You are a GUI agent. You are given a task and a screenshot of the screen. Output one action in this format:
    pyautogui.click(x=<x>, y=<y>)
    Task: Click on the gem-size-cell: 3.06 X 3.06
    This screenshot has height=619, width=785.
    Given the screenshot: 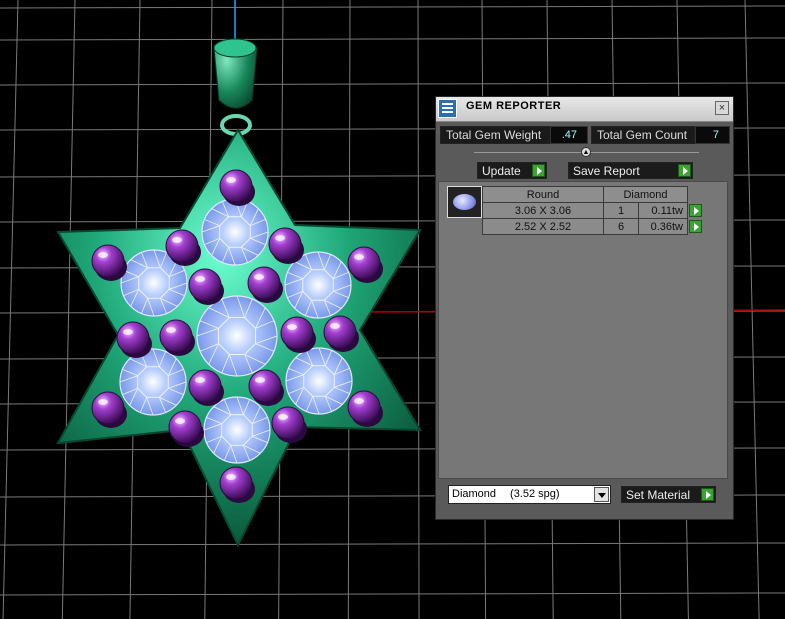 What is the action you would take?
    pyautogui.click(x=543, y=210)
    